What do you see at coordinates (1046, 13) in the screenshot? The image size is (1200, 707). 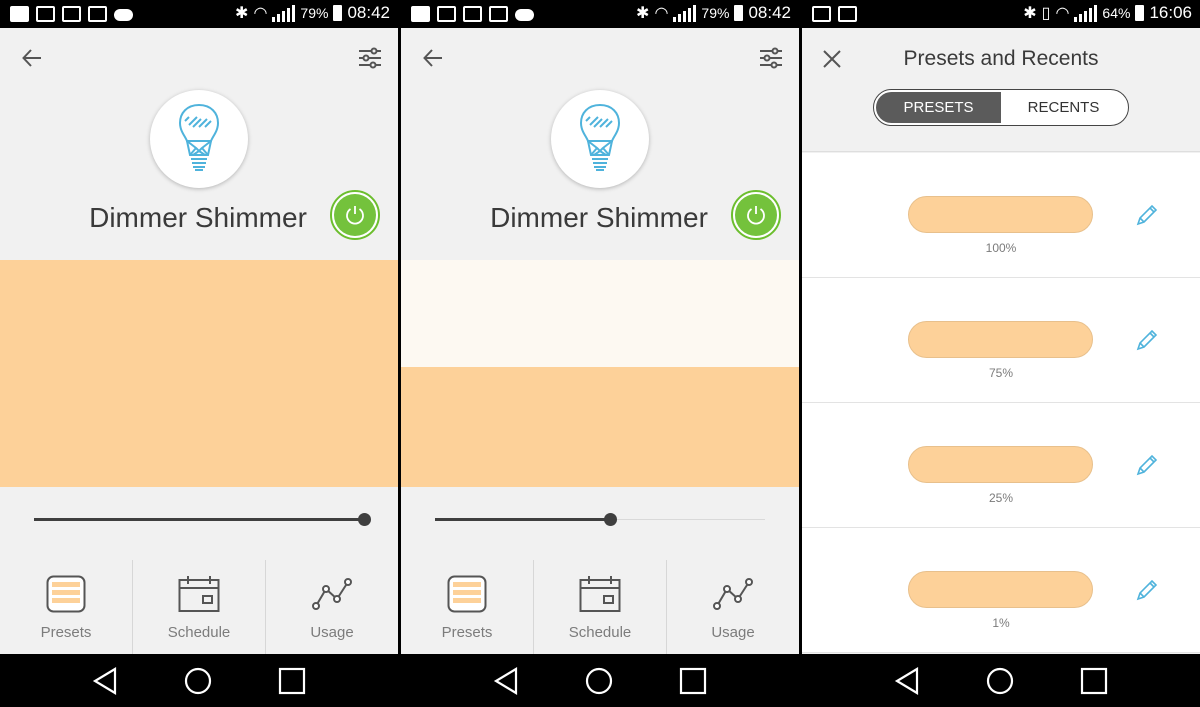 I see `vibrate-icon: ▯` at bounding box center [1046, 13].